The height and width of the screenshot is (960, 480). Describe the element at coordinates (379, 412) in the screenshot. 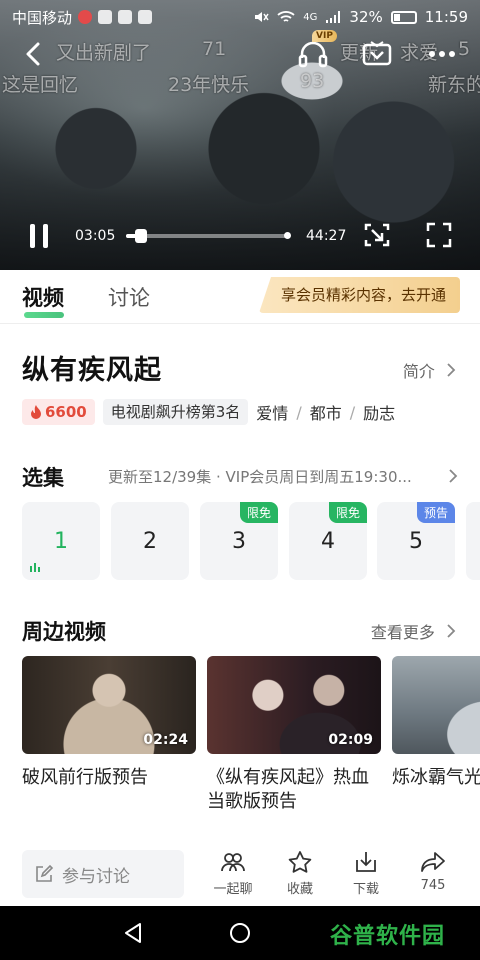

I see `genre-tag: 励志` at that location.